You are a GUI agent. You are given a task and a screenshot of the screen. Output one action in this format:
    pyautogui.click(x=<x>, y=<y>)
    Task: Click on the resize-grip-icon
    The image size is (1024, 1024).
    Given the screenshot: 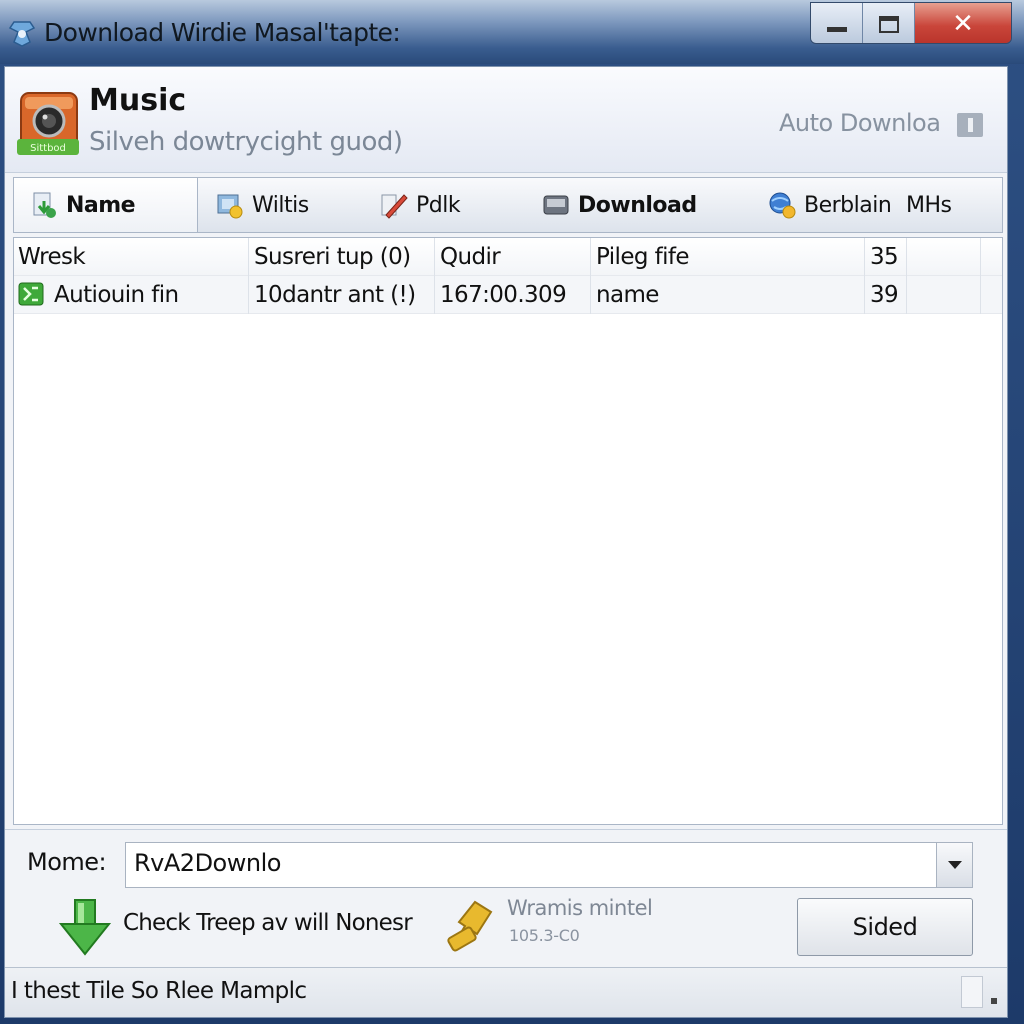 What is the action you would take?
    pyautogui.click(x=994, y=1001)
    